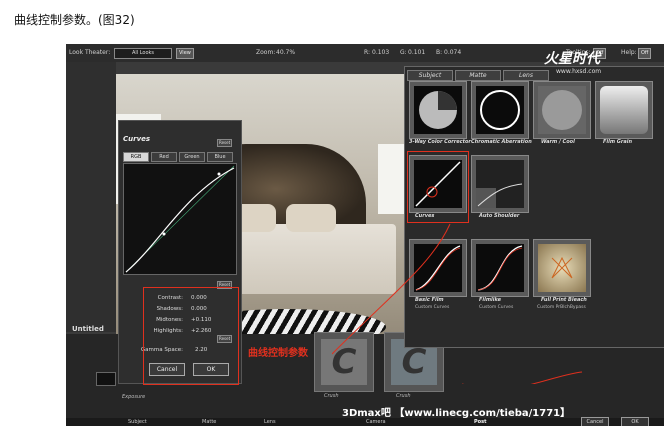  Describe the element at coordinates (331, 396) in the screenshot. I see `crush-label-1: Crush` at that location.